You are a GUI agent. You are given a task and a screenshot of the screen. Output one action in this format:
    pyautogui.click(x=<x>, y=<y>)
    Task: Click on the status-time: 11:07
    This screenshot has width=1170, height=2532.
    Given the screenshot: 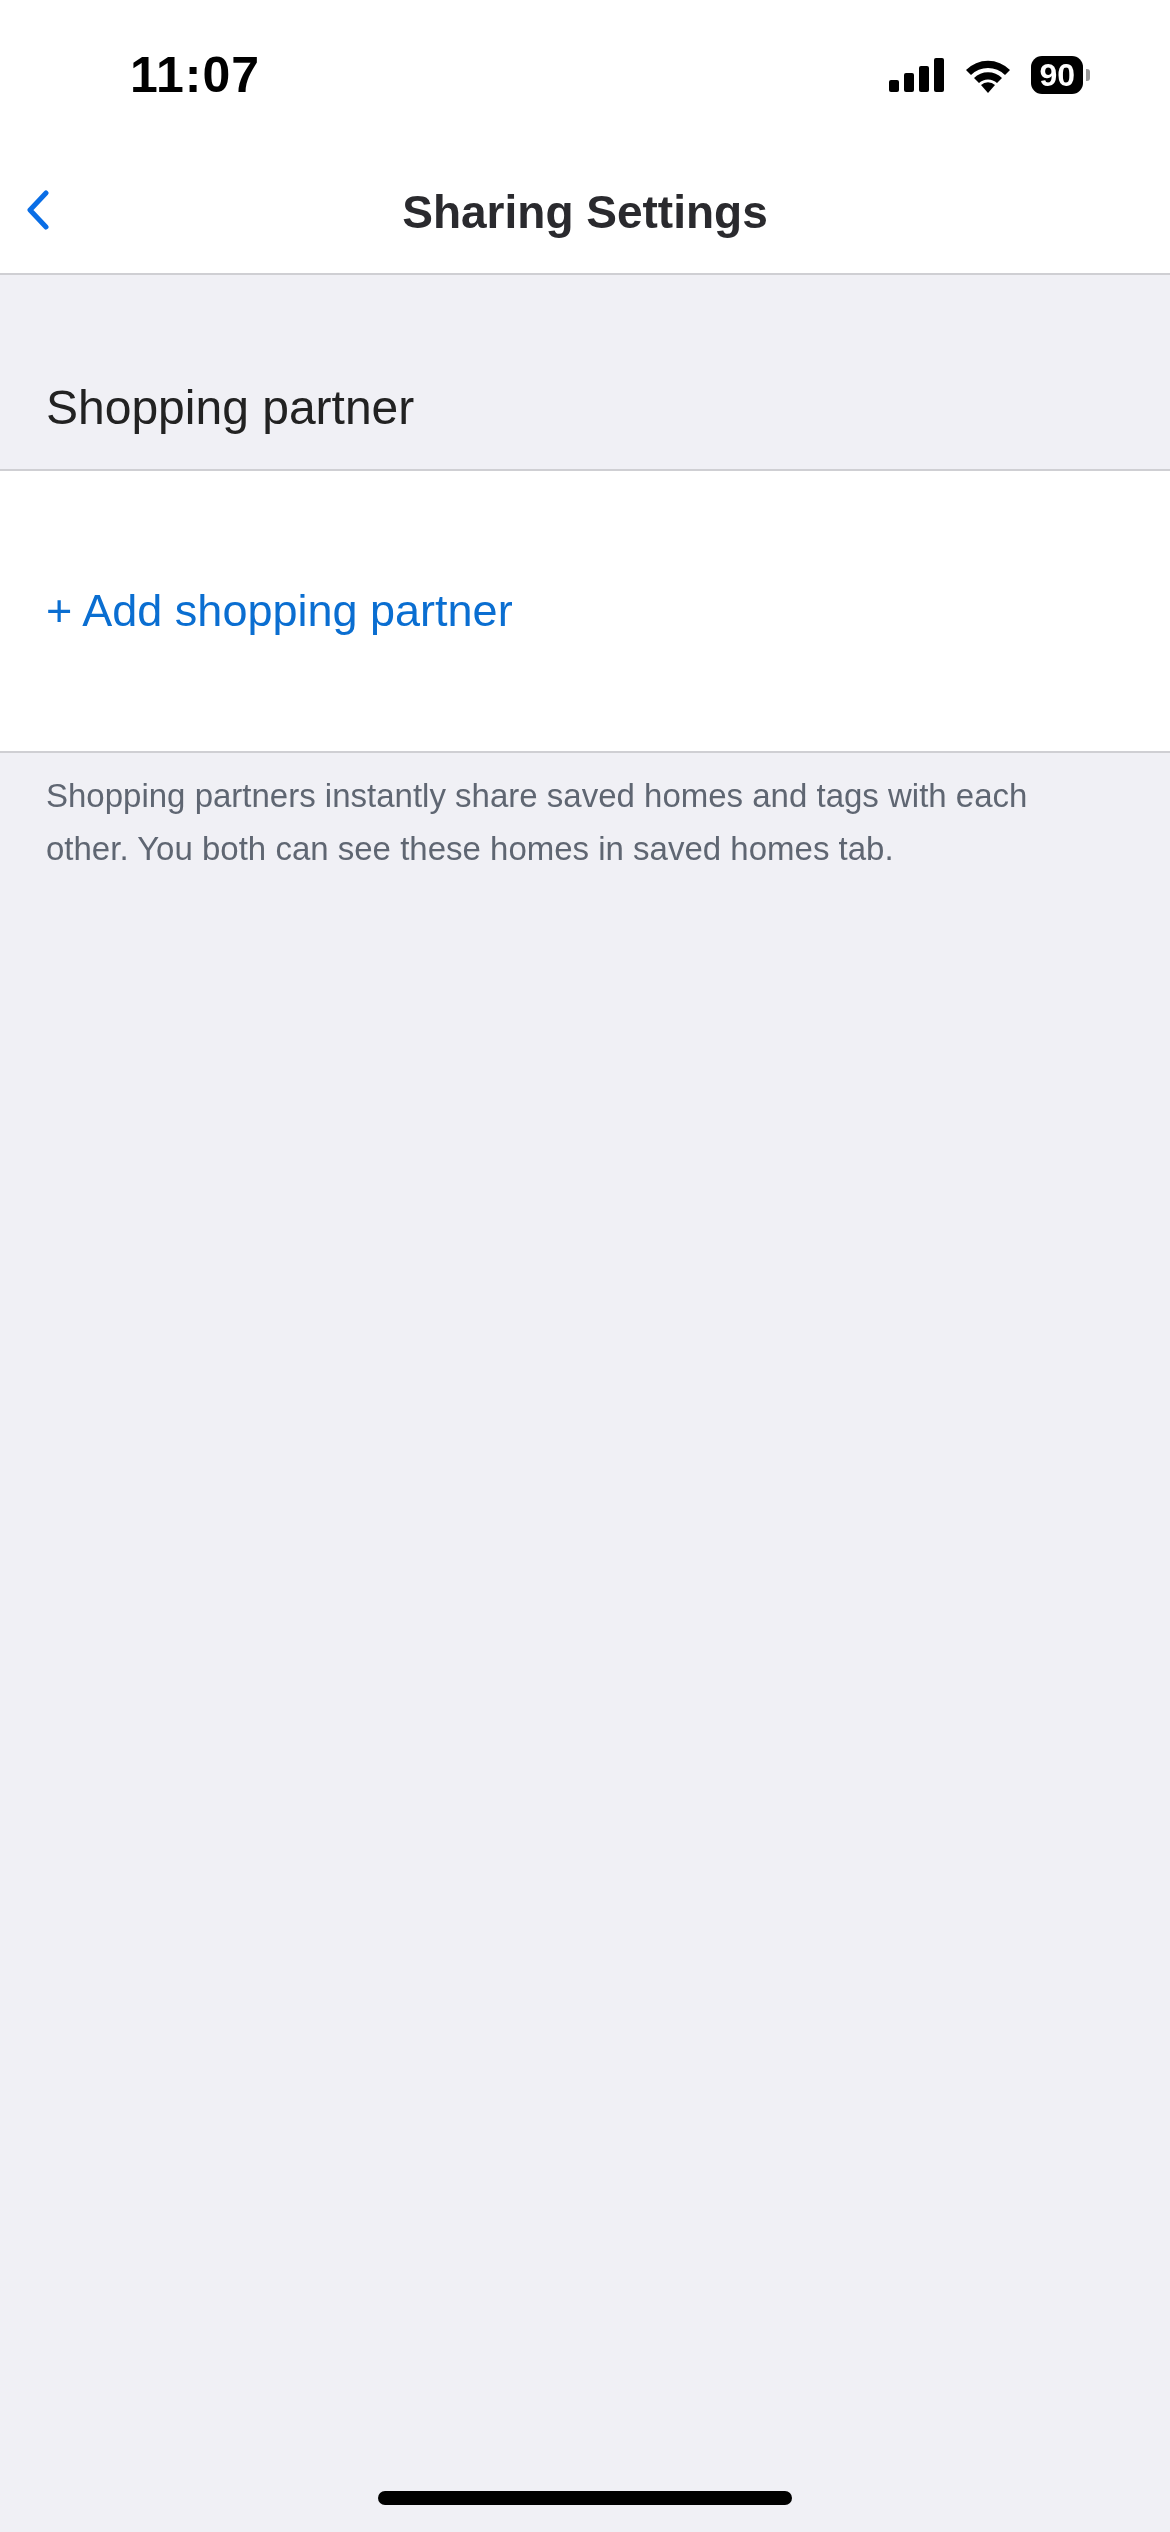 What is the action you would take?
    pyautogui.click(x=195, y=75)
    